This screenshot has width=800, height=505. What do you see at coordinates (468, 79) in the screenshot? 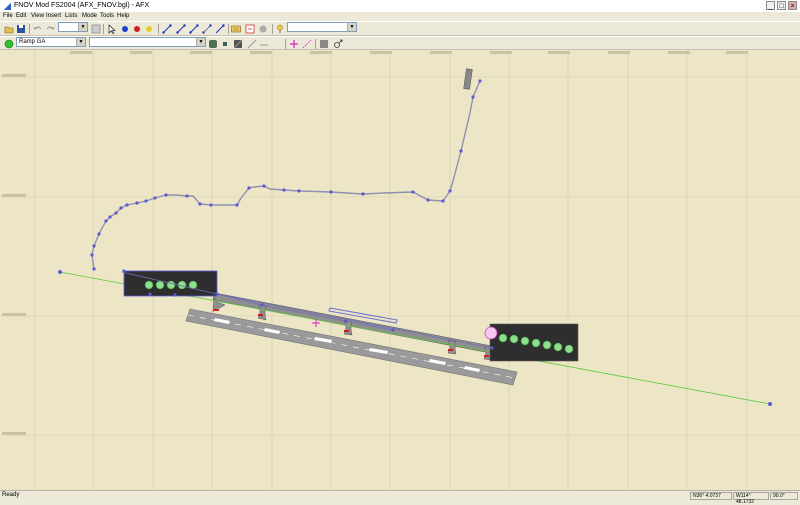
I see `hold-pad` at bounding box center [468, 79].